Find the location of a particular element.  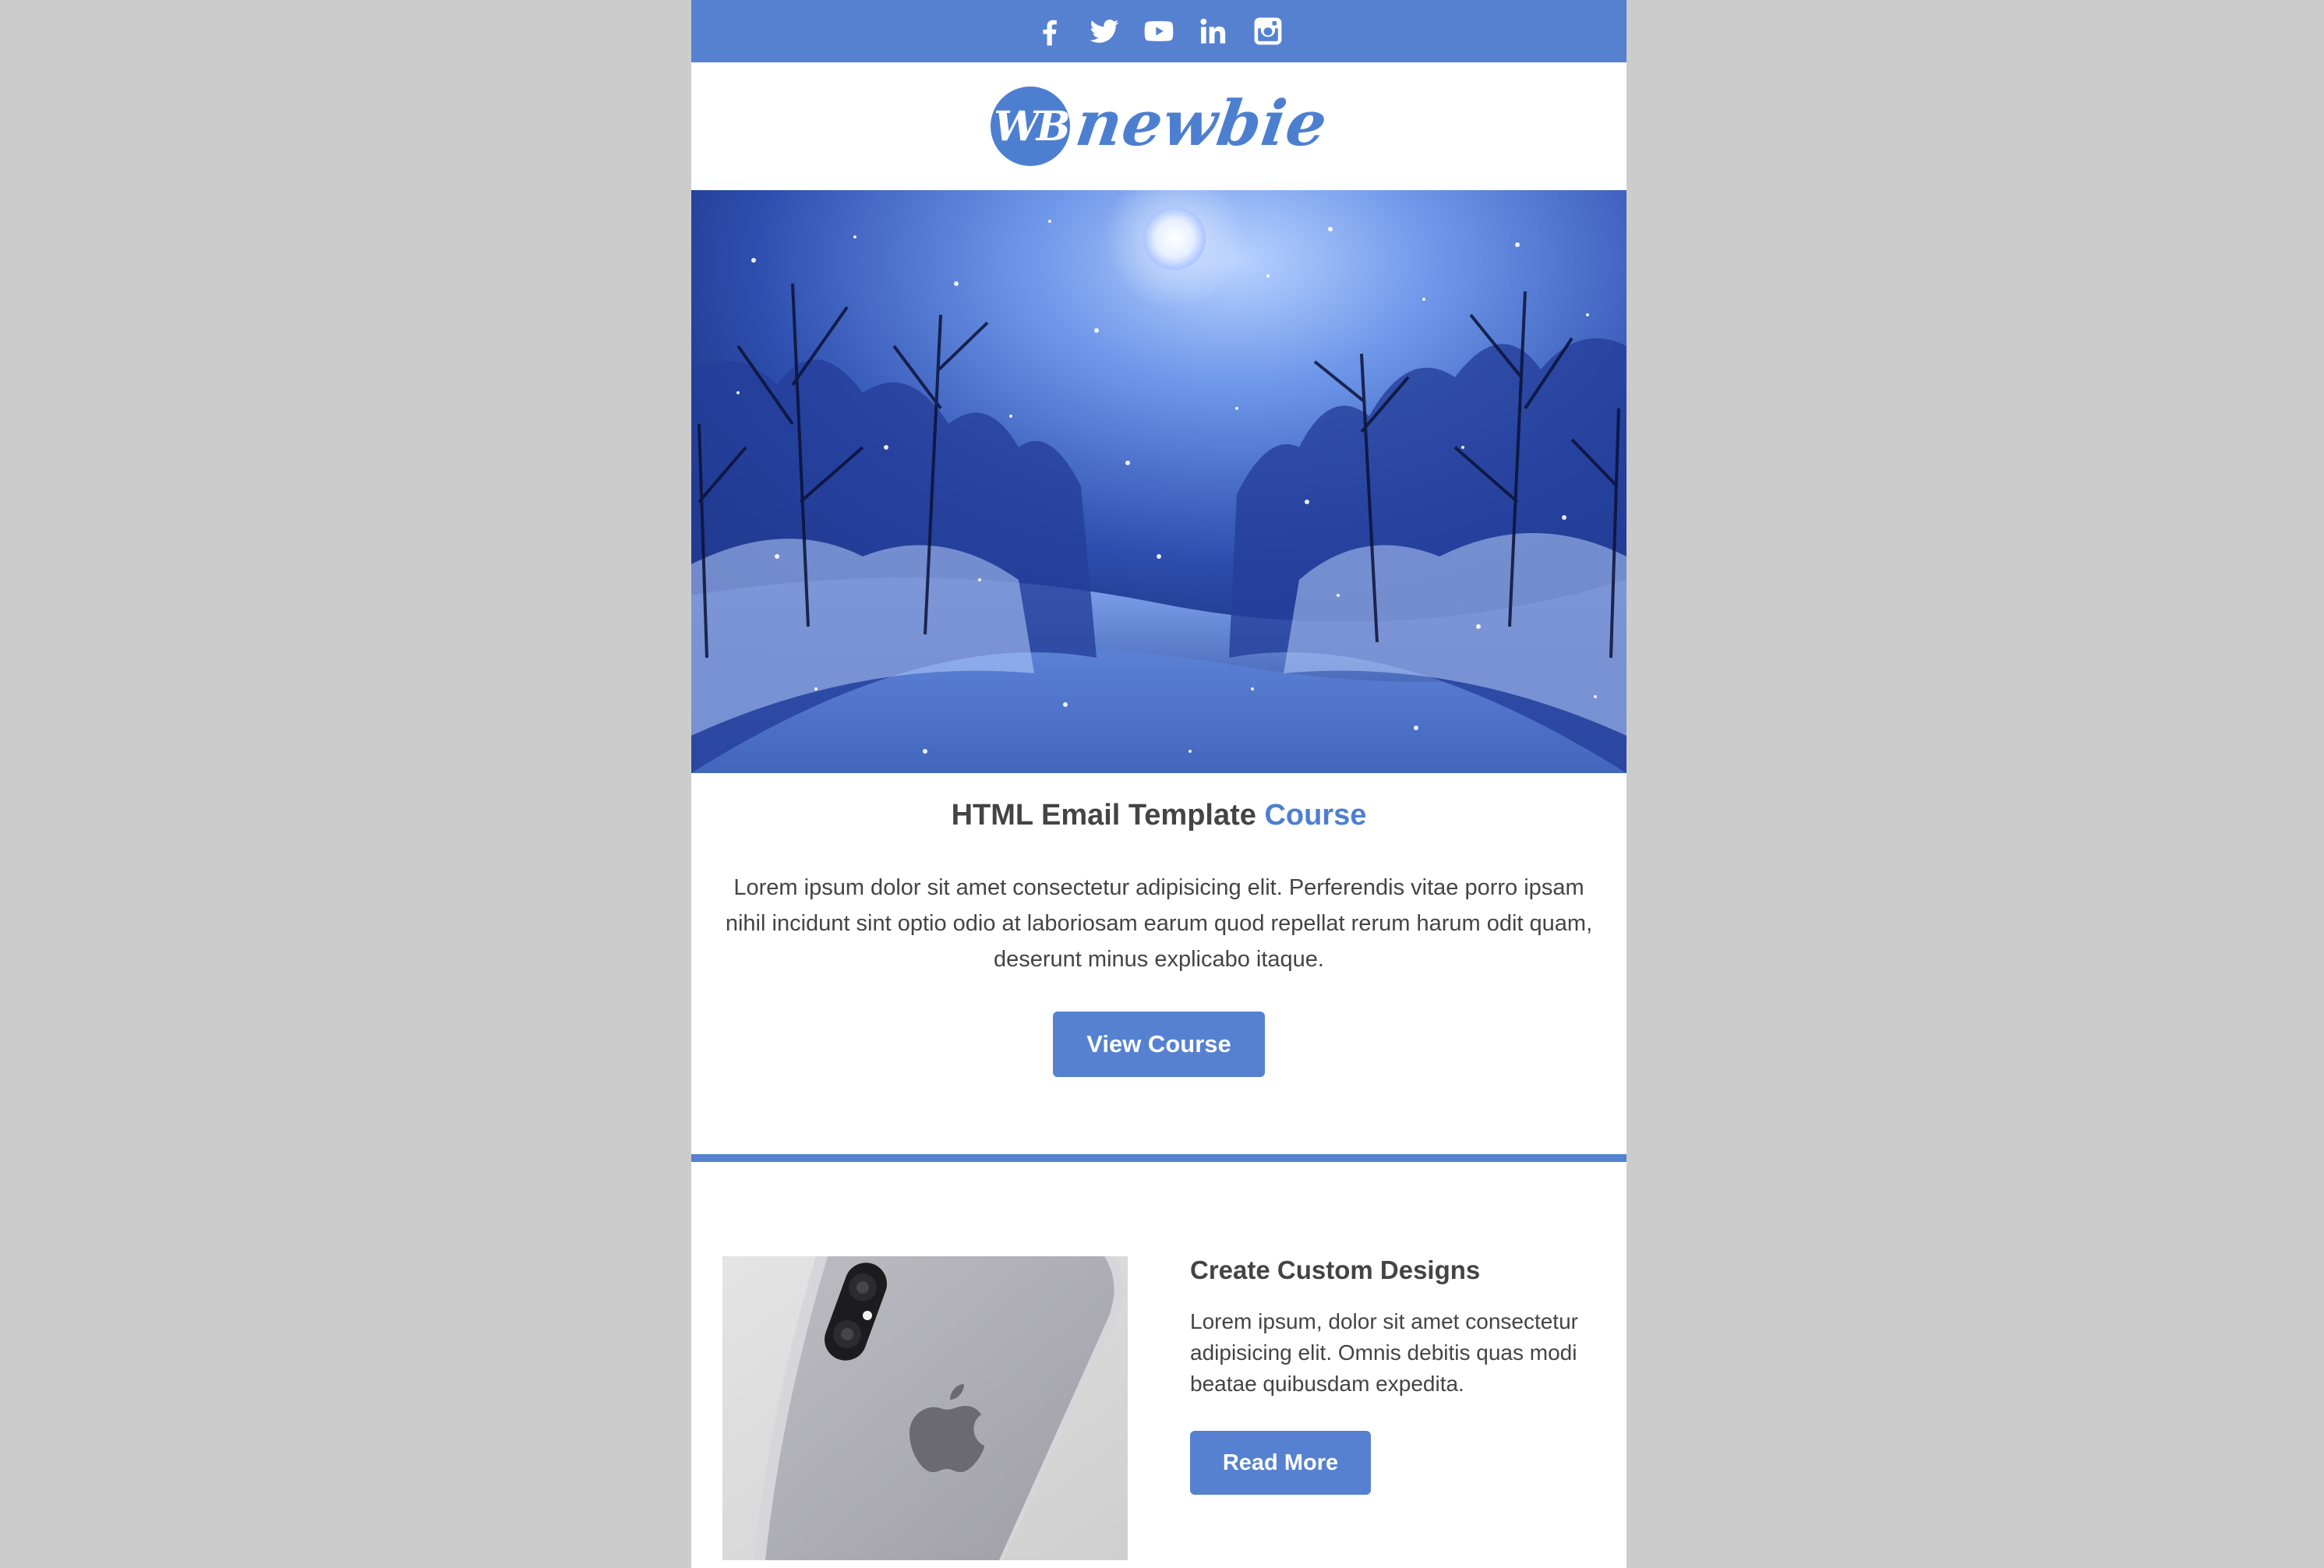

instagram-icon is located at coordinates (1268, 31).